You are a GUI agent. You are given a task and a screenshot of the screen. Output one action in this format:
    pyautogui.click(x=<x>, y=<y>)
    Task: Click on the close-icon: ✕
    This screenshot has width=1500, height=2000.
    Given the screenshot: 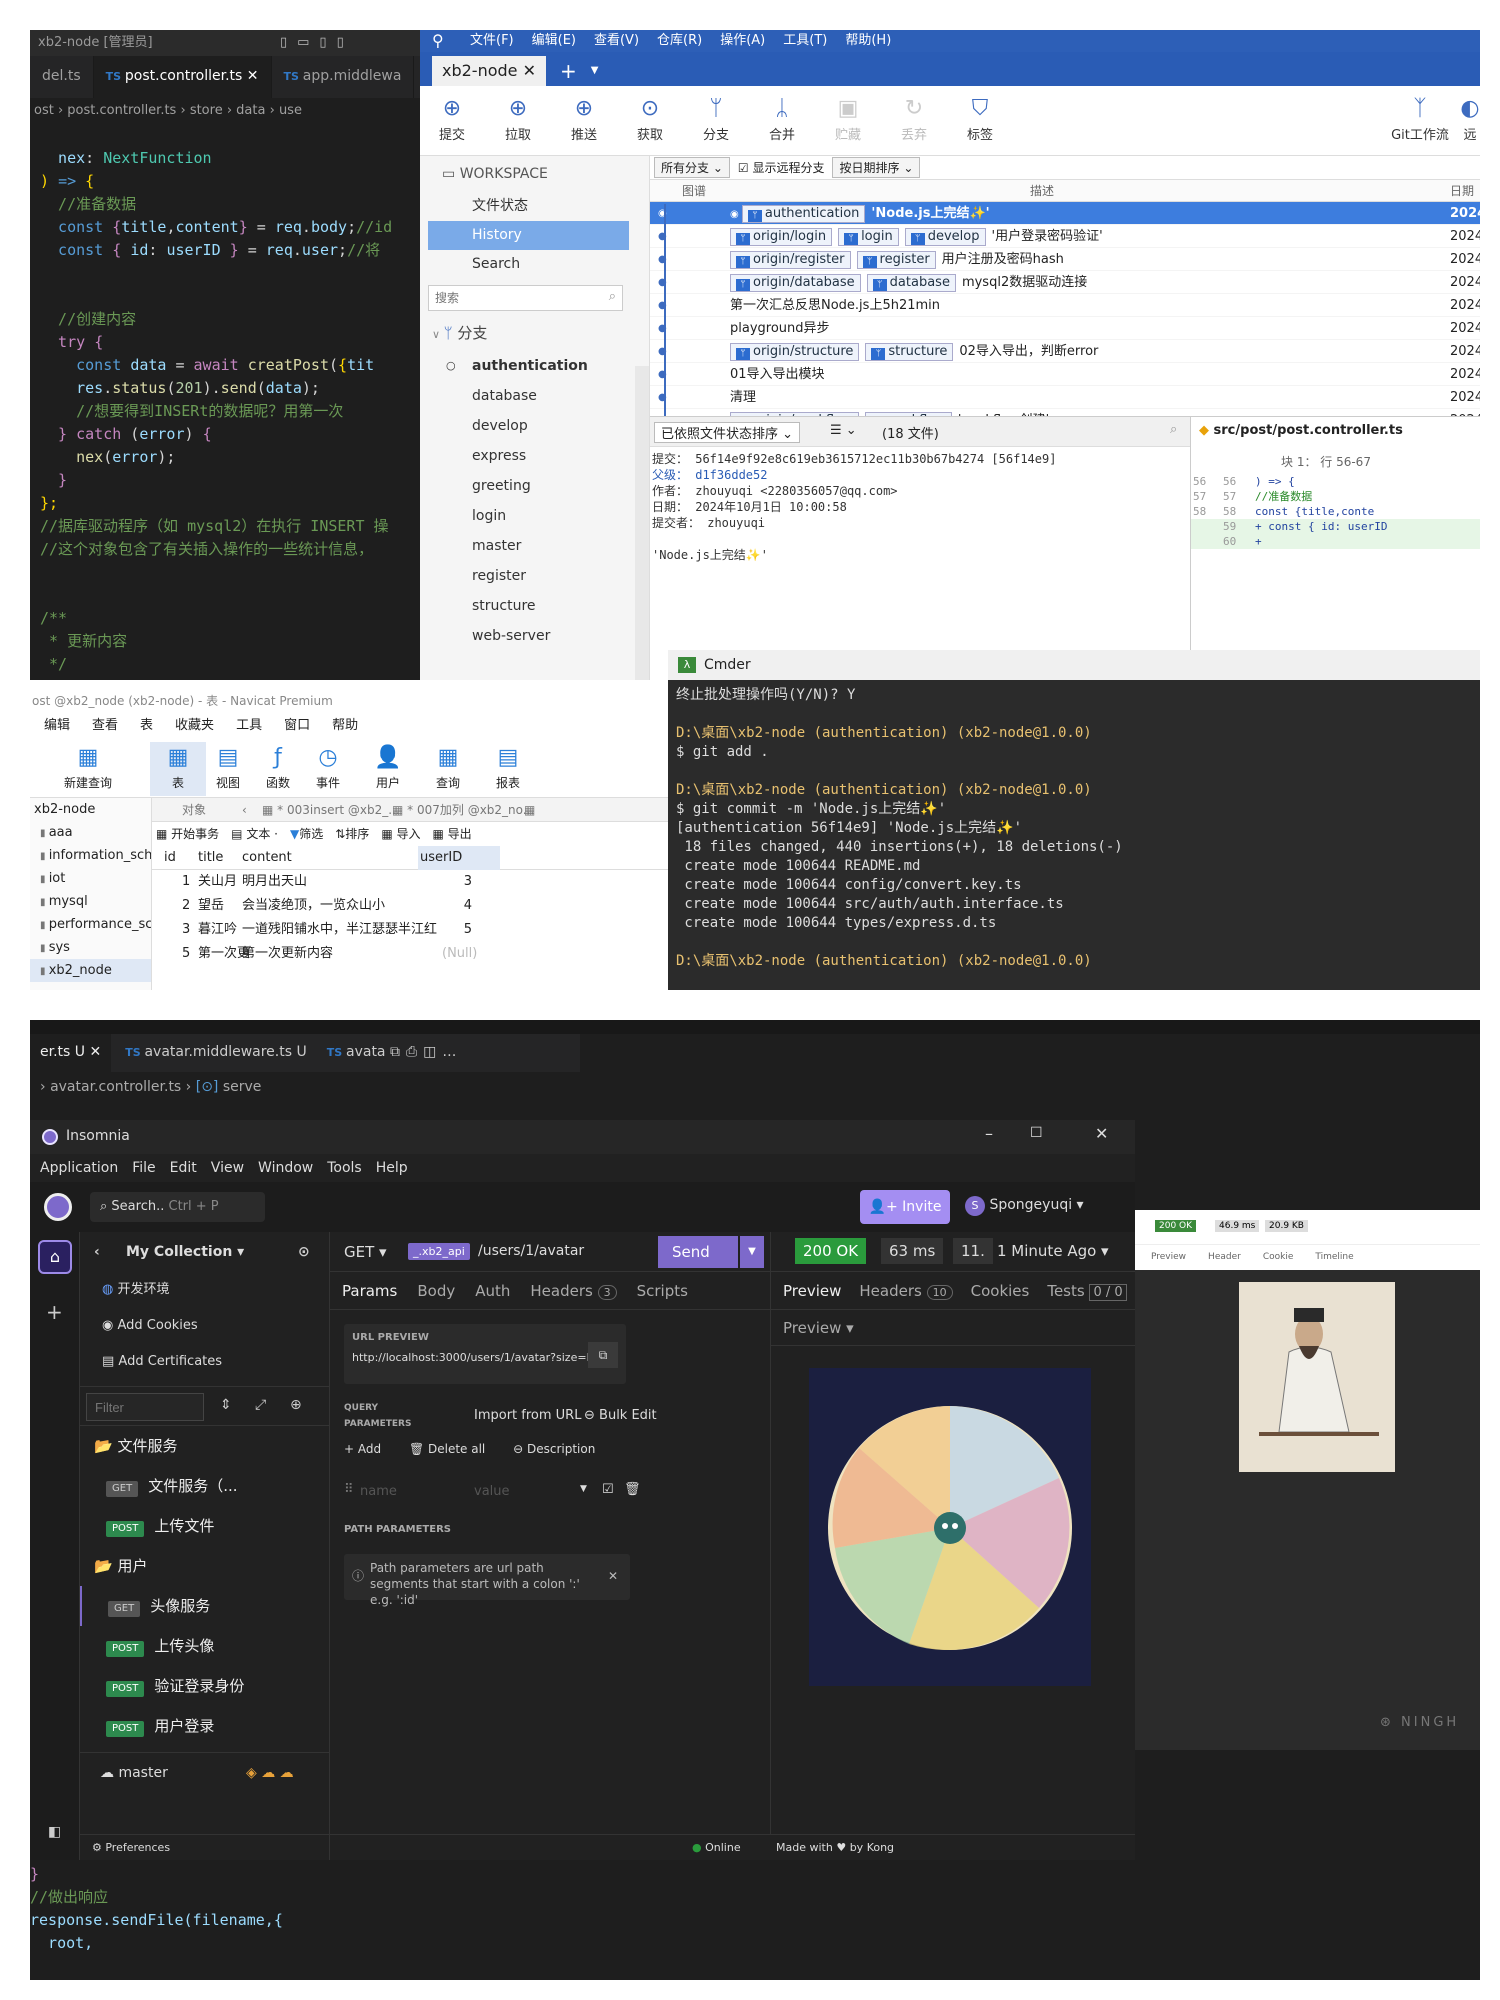 What is the action you would take?
    pyautogui.click(x=529, y=70)
    